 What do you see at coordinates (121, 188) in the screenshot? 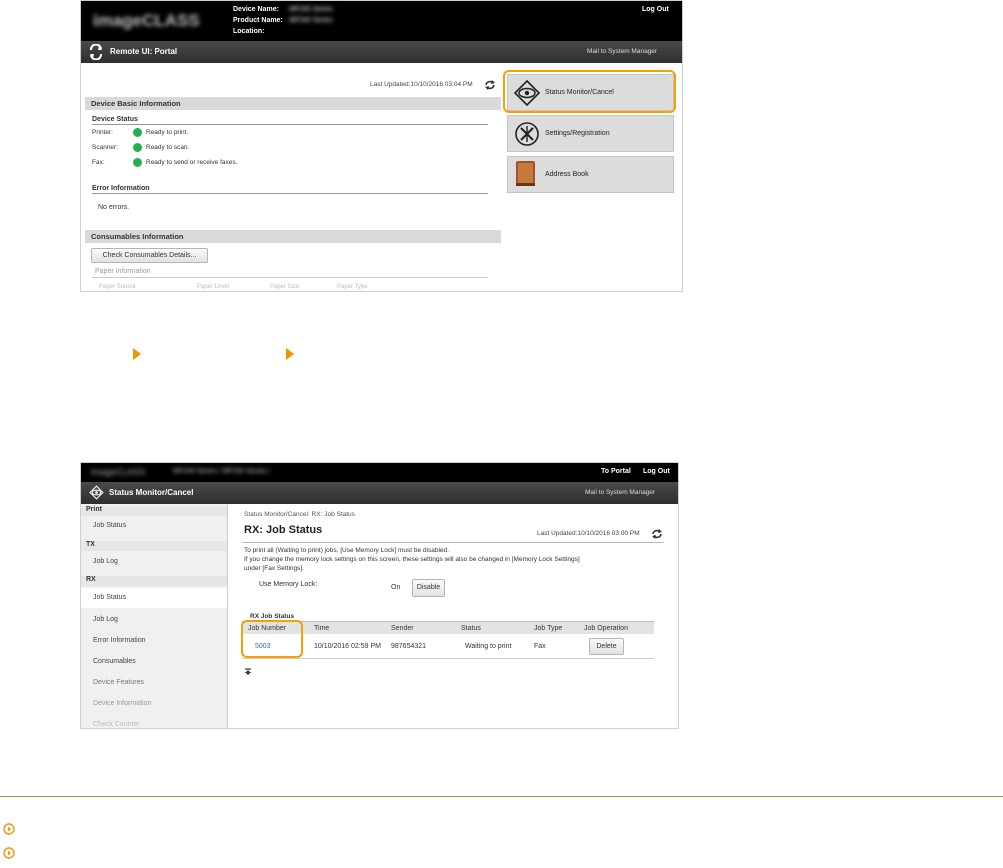
I see `error-info-title: Error Information` at bounding box center [121, 188].